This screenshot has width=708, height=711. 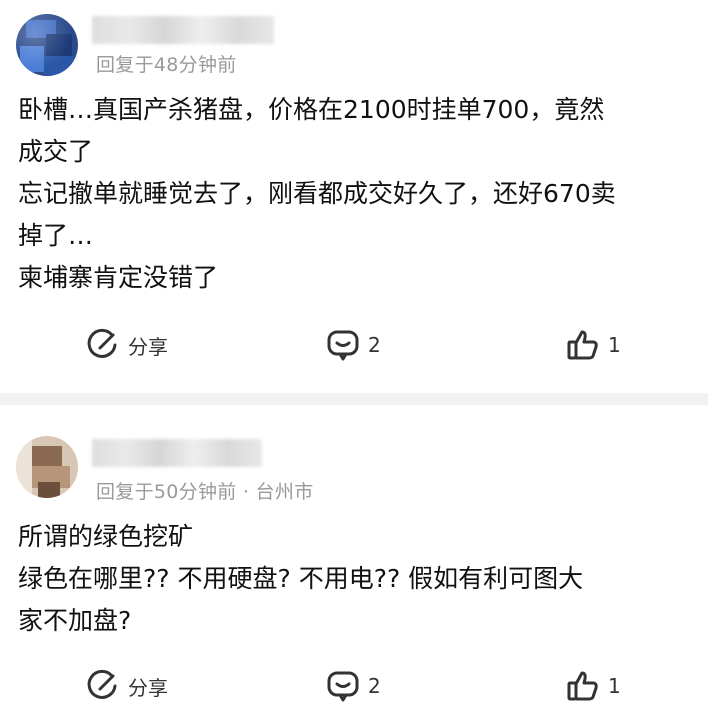 What do you see at coordinates (205, 492) in the screenshot?
I see `reply-time-location: 回复于50分钟前 · 台州市` at bounding box center [205, 492].